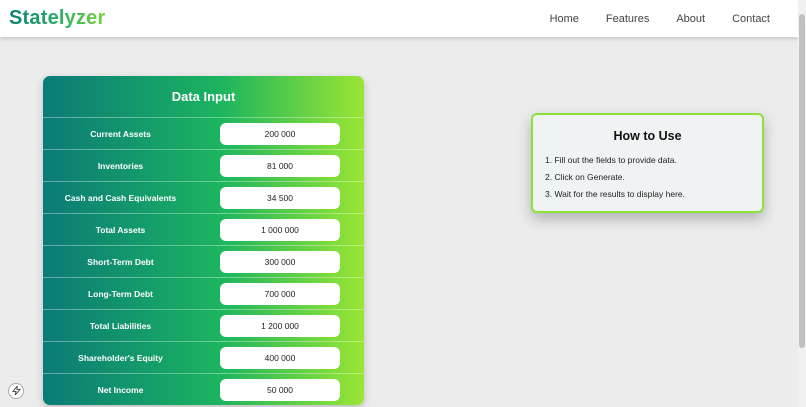 This screenshot has width=806, height=407. I want to click on shareholders-equity-input, so click(280, 357).